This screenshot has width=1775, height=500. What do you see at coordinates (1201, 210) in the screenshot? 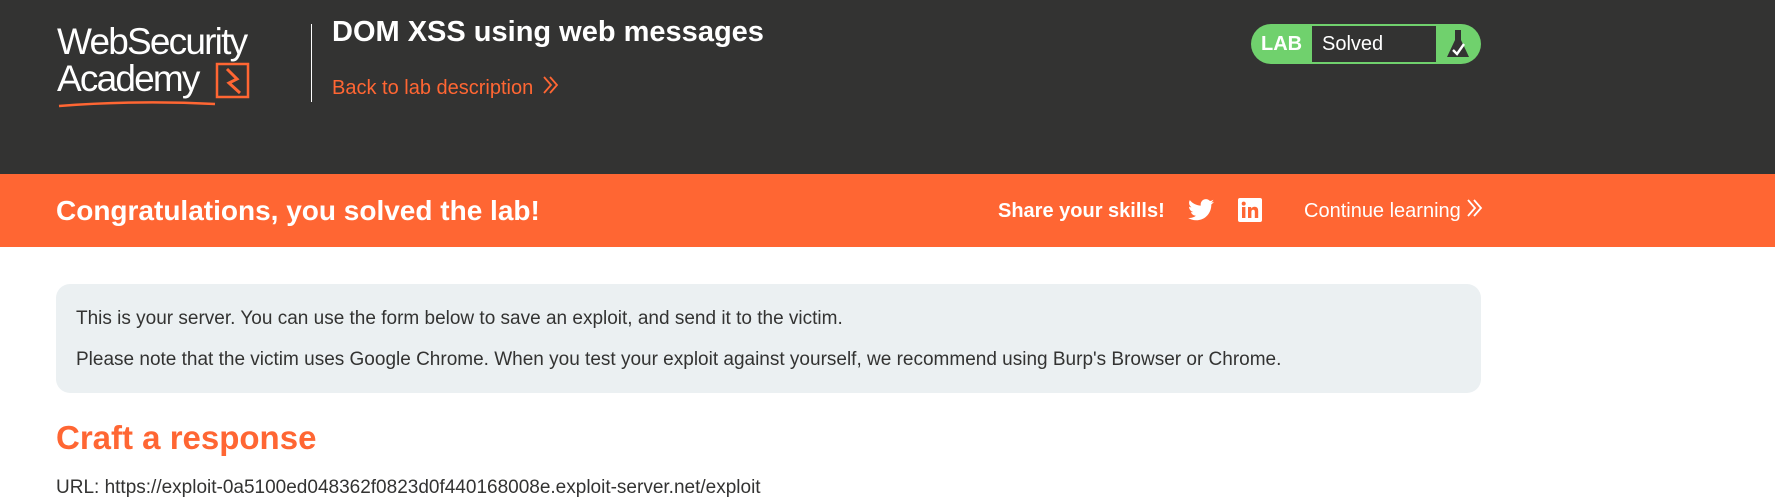
I see `twitter-icon` at bounding box center [1201, 210].